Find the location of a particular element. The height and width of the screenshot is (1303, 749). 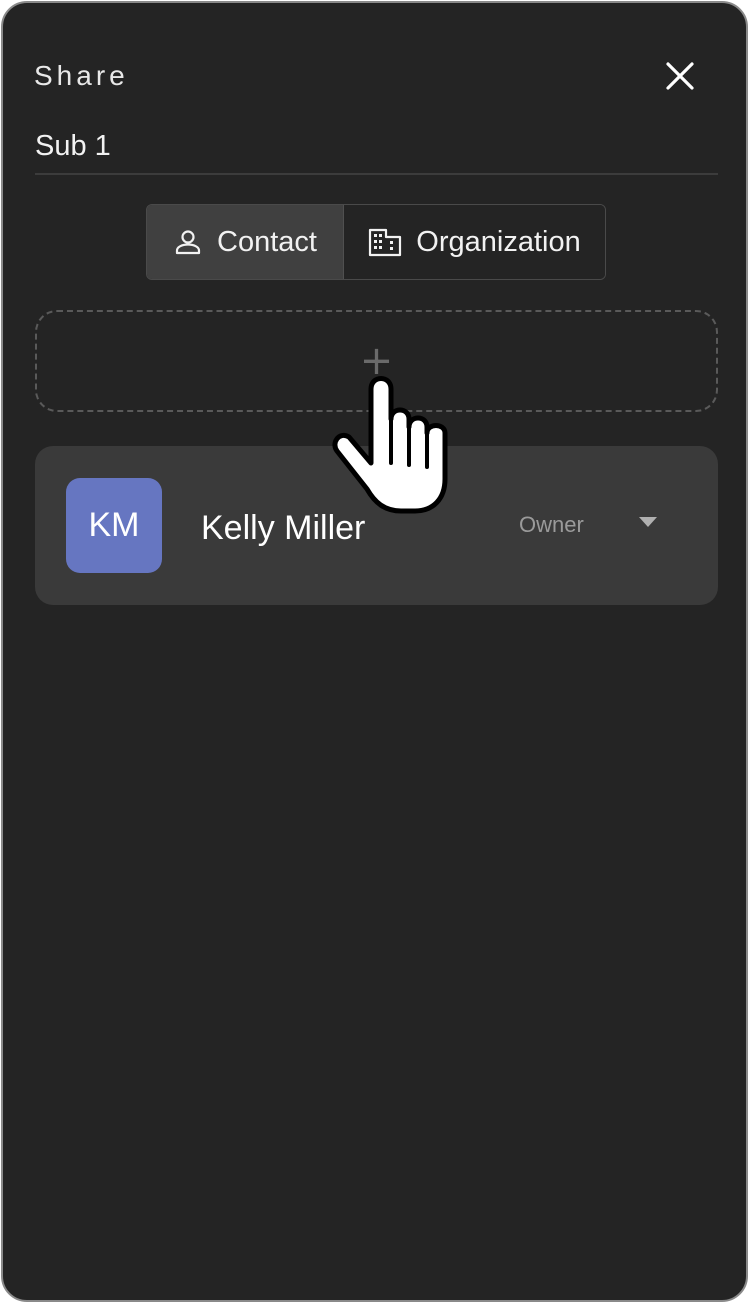

tab-organization: Organization is located at coordinates (474, 242).